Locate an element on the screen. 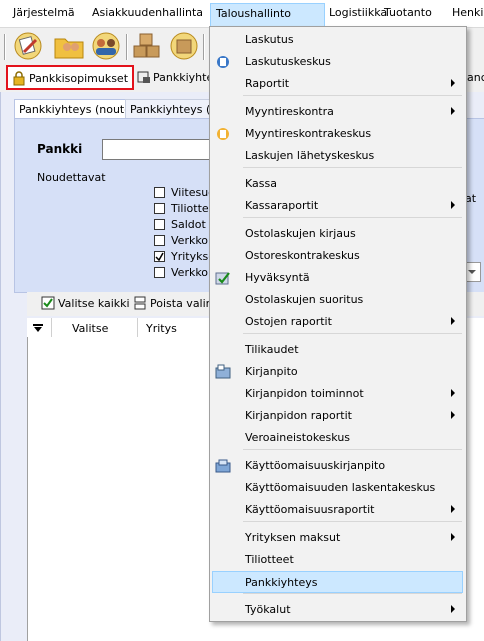 Image resolution: width=484 pixels, height=641 pixels. checkbox-yrityksen is located at coordinates (159, 256).